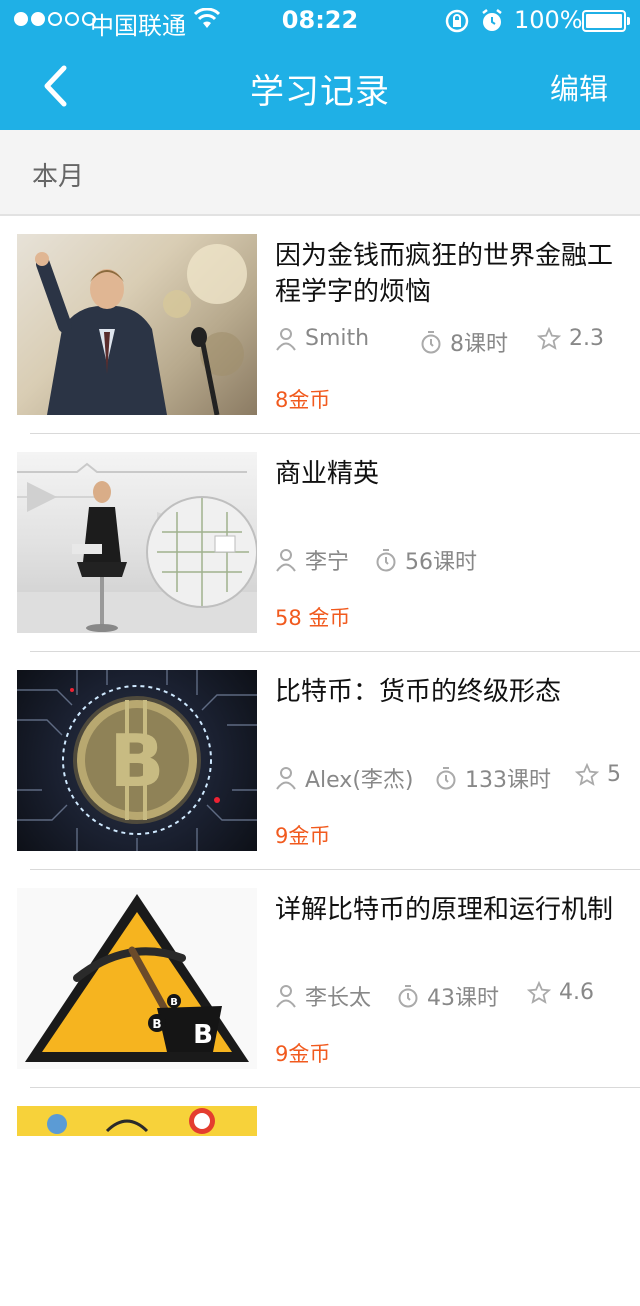 Image resolution: width=640 pixels, height=1306 pixels. Describe the element at coordinates (614, 774) in the screenshot. I see `course-rating: 5` at that location.